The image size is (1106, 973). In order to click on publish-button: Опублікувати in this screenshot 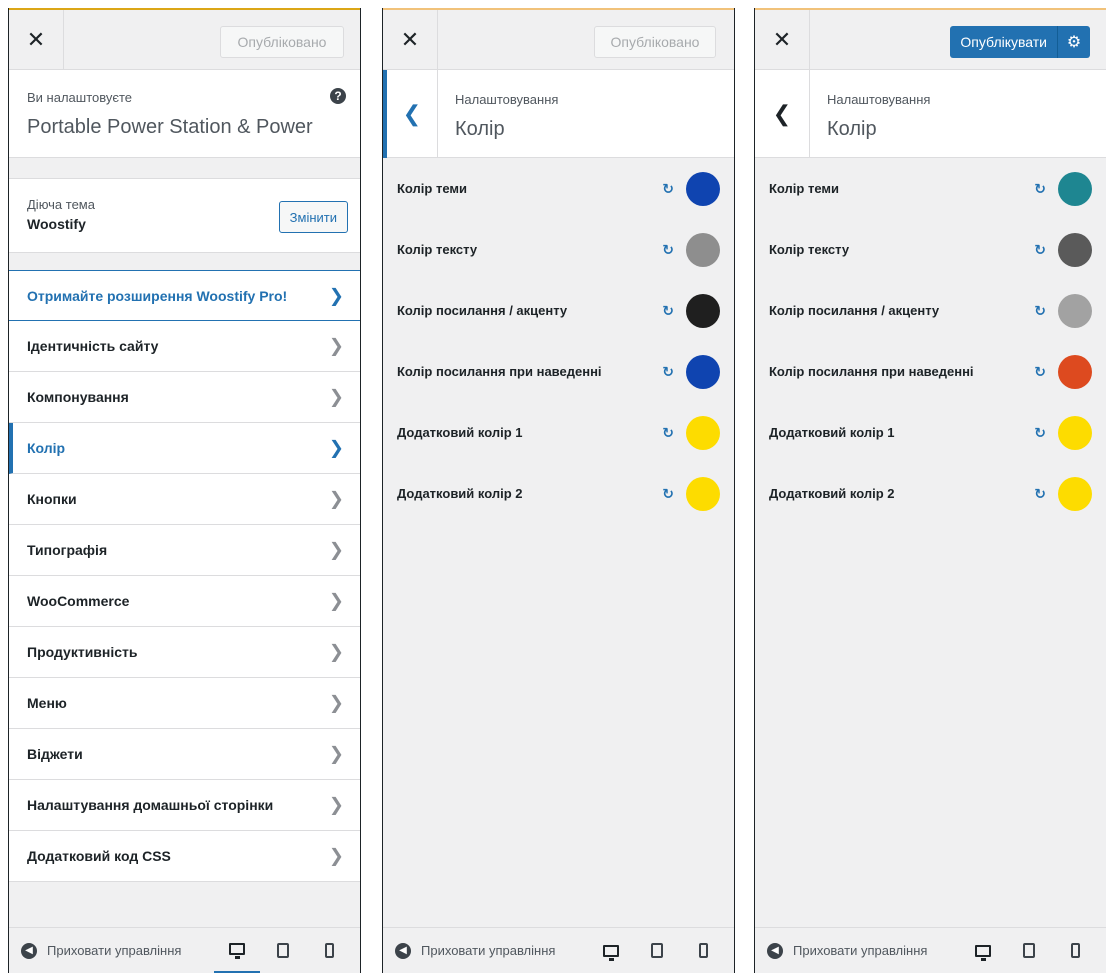, I will do `click(1004, 42)`.